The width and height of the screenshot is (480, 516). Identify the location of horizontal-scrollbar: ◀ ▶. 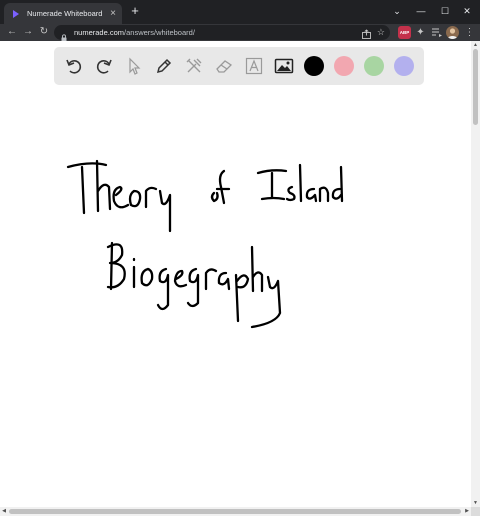
(235, 511).